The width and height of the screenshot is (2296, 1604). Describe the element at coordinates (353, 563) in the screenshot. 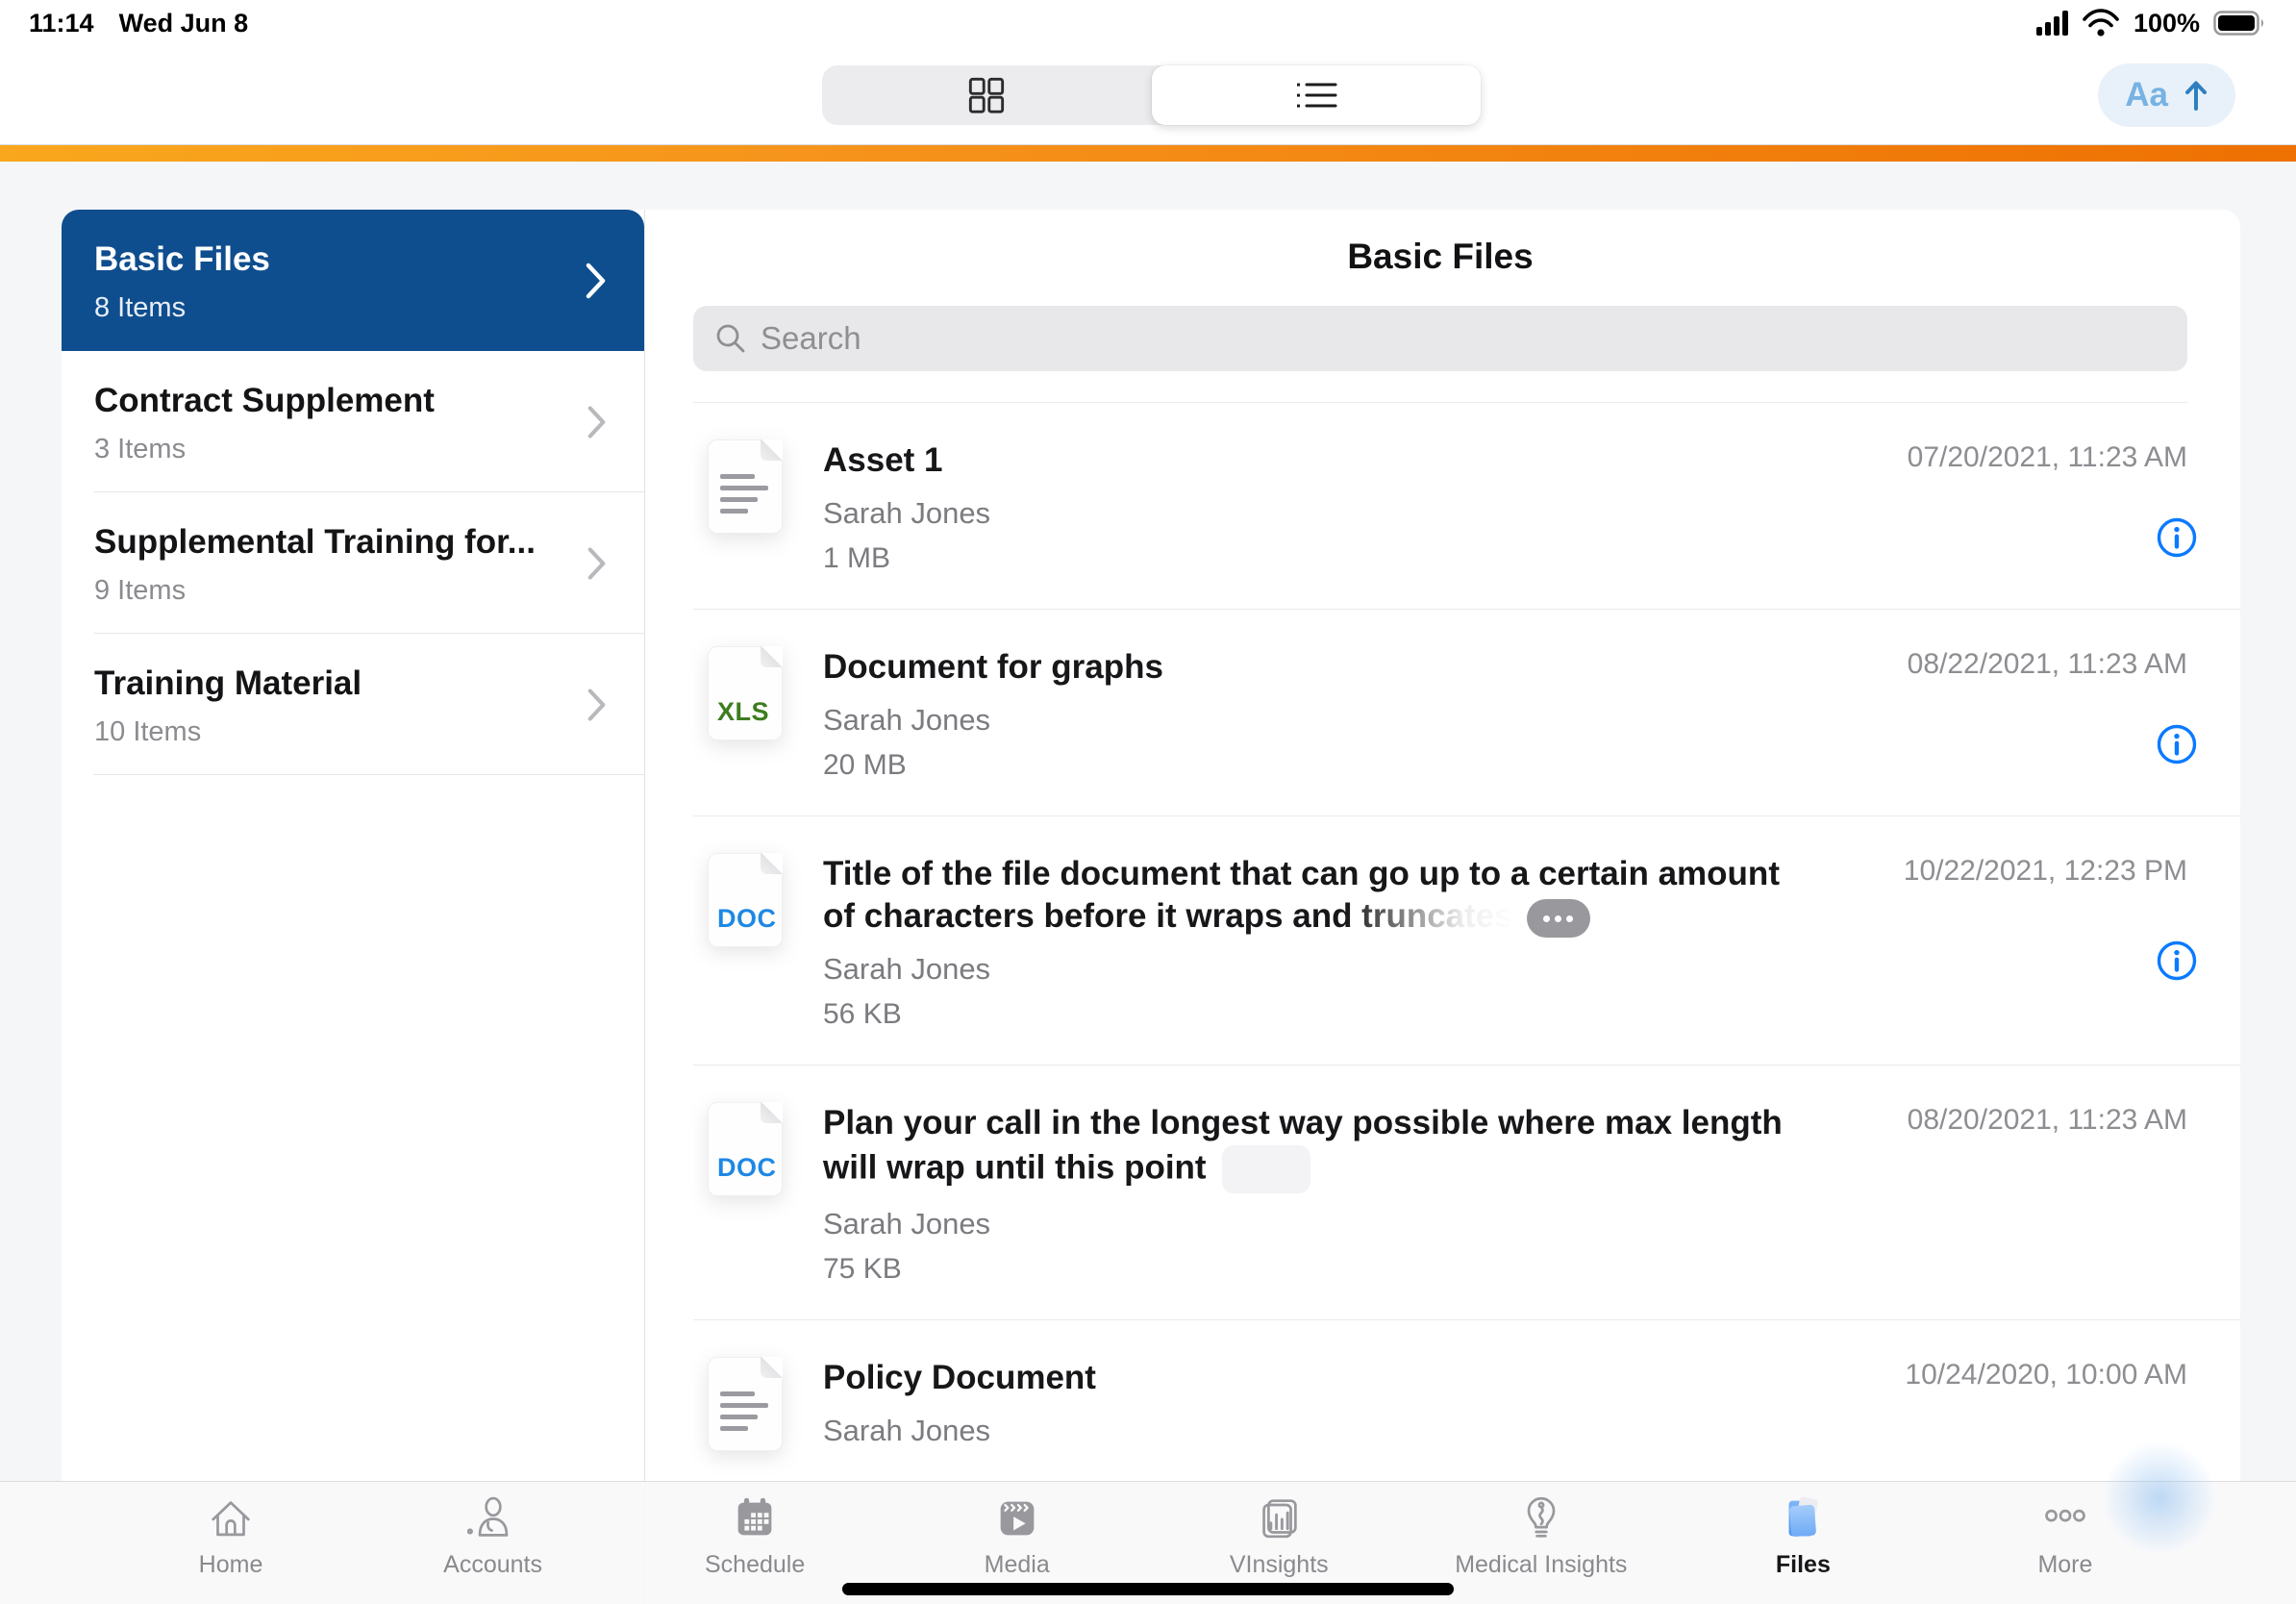

I see `sidebar-item-supplemental-training: Supplemental Training for... 9 Items` at that location.